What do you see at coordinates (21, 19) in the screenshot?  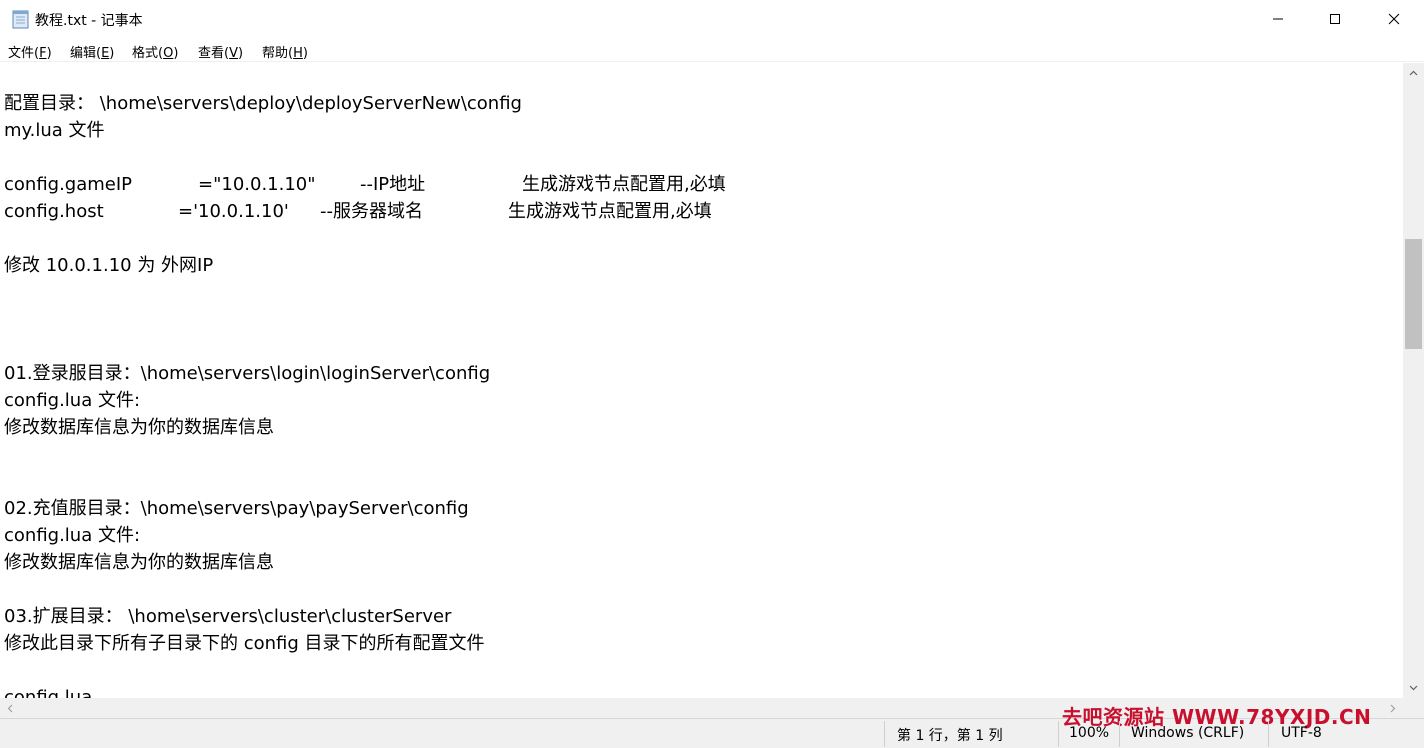 I see `notepad-icon` at bounding box center [21, 19].